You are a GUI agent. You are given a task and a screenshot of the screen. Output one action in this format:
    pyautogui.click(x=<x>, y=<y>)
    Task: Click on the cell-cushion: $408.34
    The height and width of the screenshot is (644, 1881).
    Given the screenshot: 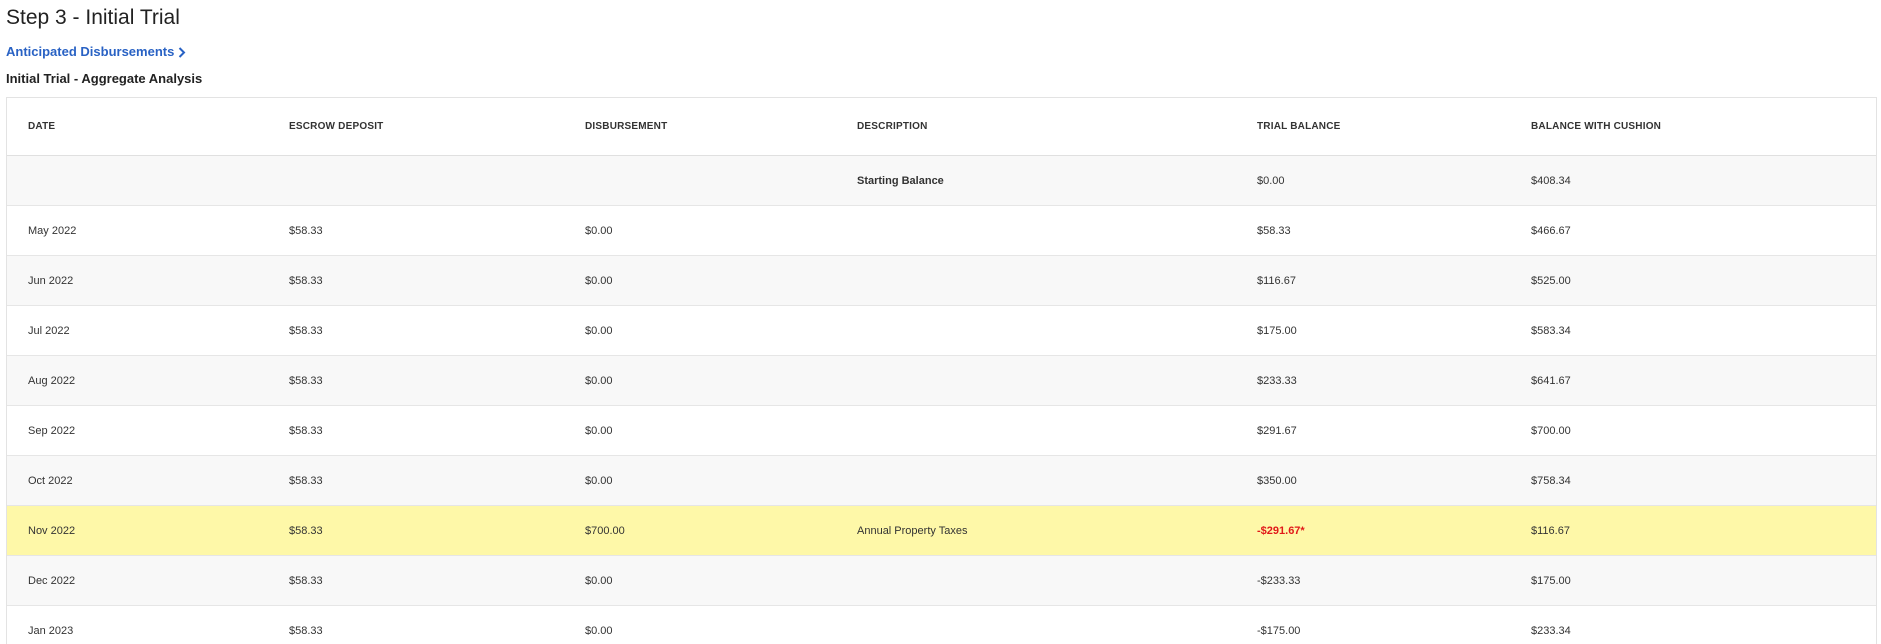 What is the action you would take?
    pyautogui.click(x=1693, y=180)
    